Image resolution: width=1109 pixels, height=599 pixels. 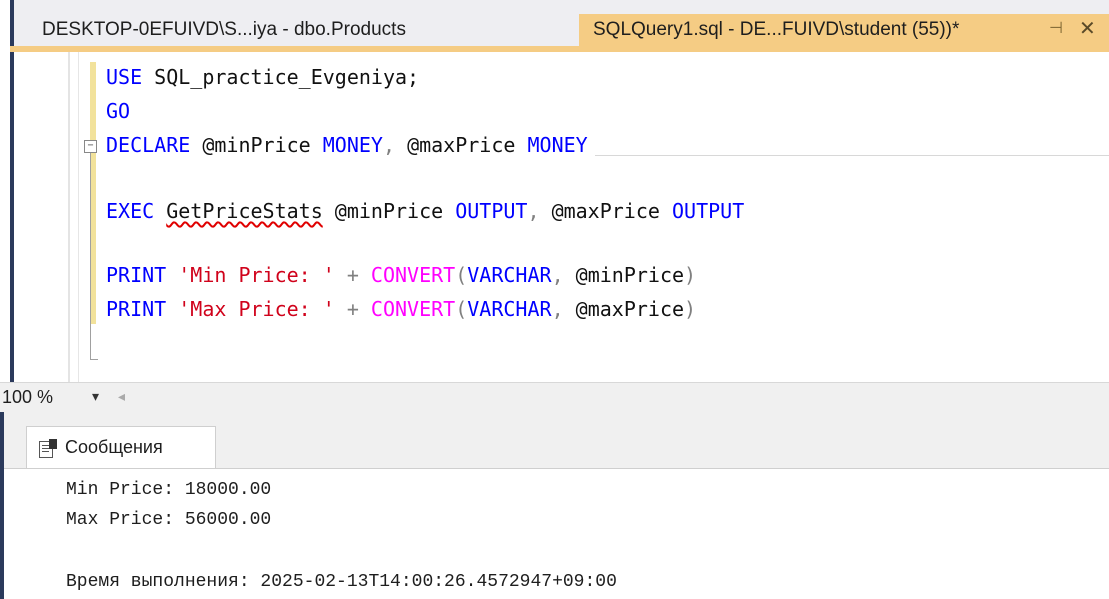 What do you see at coordinates (169, 490) in the screenshot?
I see `message-line: Min Price: 18000.00` at bounding box center [169, 490].